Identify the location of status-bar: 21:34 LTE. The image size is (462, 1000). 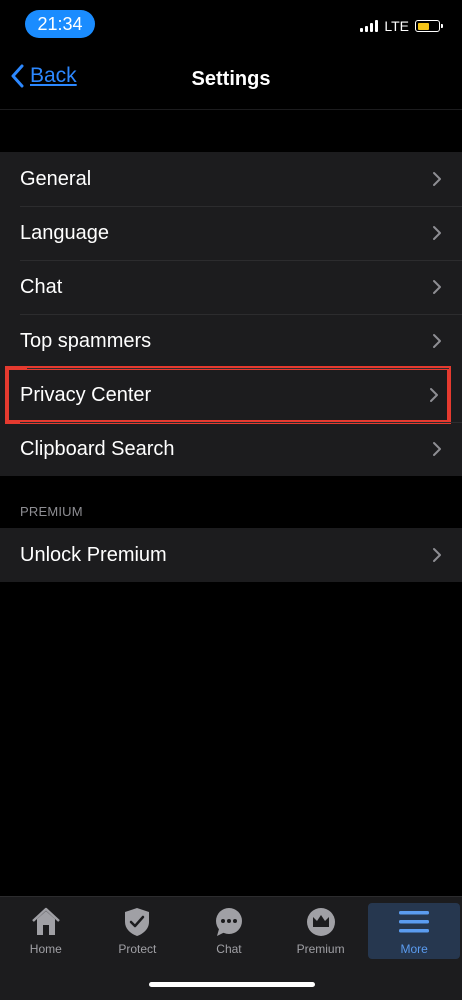
(231, 25).